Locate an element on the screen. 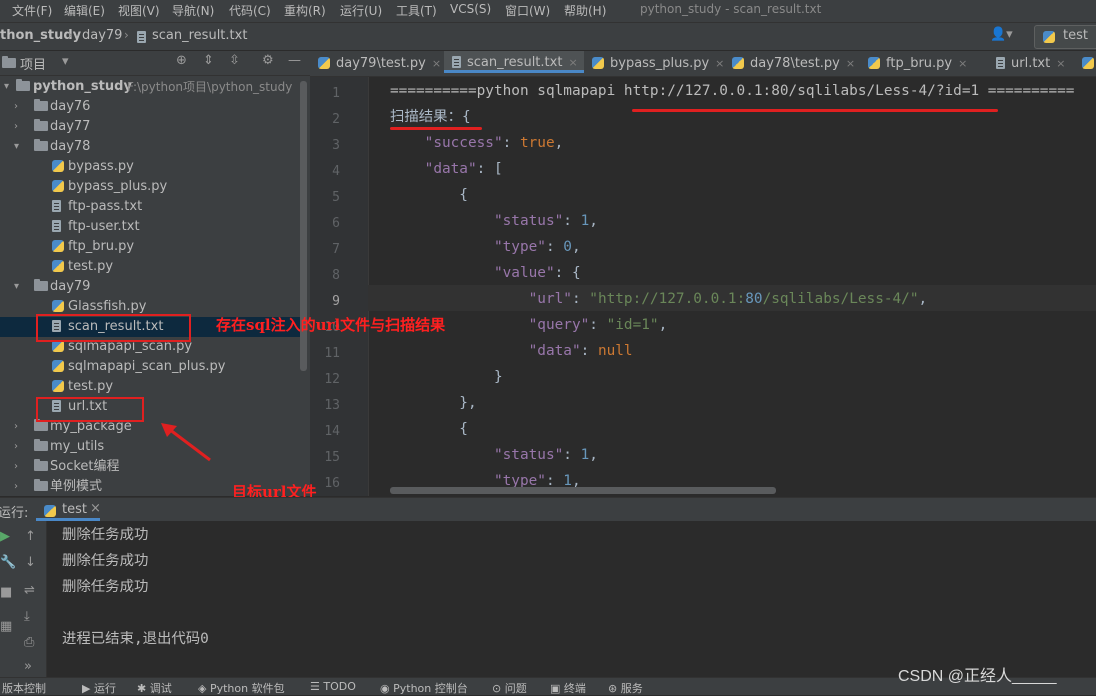 The width and height of the screenshot is (1096, 696). run-config-selector: test is located at coordinates (1065, 37).